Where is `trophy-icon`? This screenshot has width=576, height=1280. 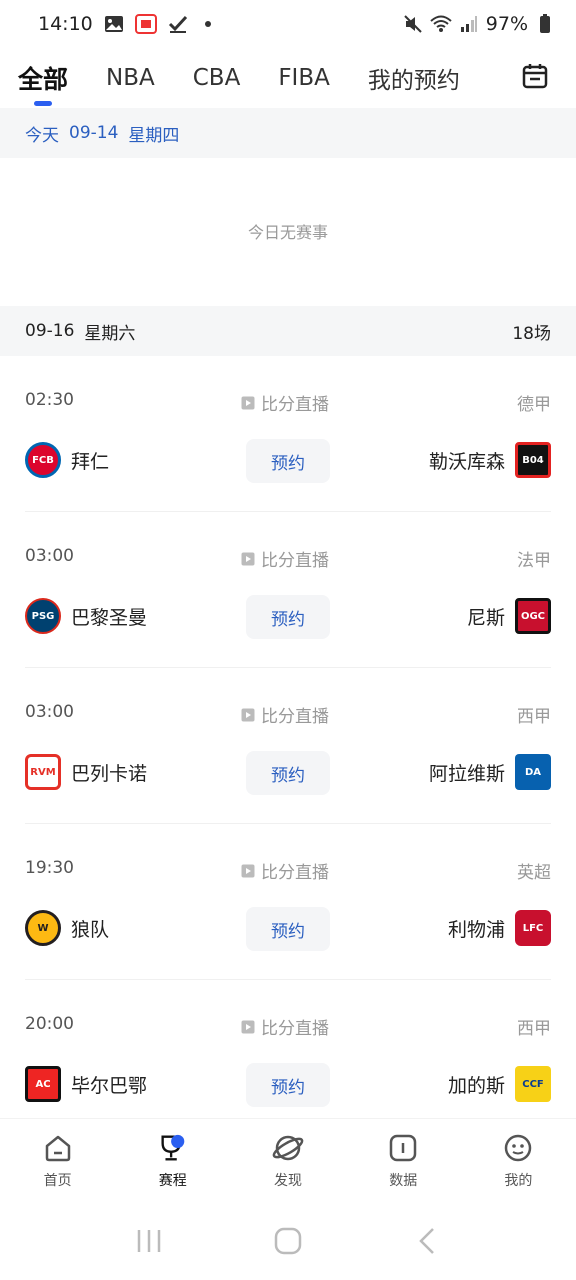 trophy-icon is located at coordinates (173, 1148).